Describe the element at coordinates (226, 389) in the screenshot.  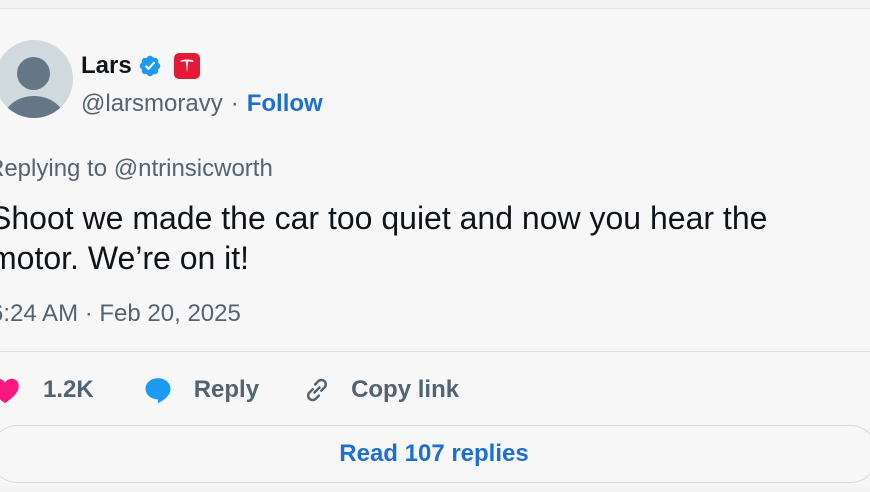
I see `reply-label: Reply` at that location.